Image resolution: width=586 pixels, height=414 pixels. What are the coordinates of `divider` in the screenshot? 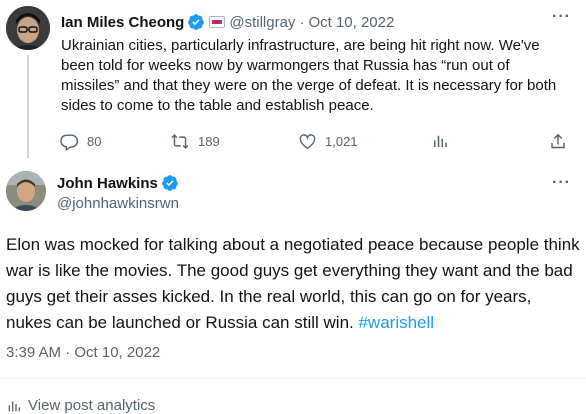 It's located at (293, 378).